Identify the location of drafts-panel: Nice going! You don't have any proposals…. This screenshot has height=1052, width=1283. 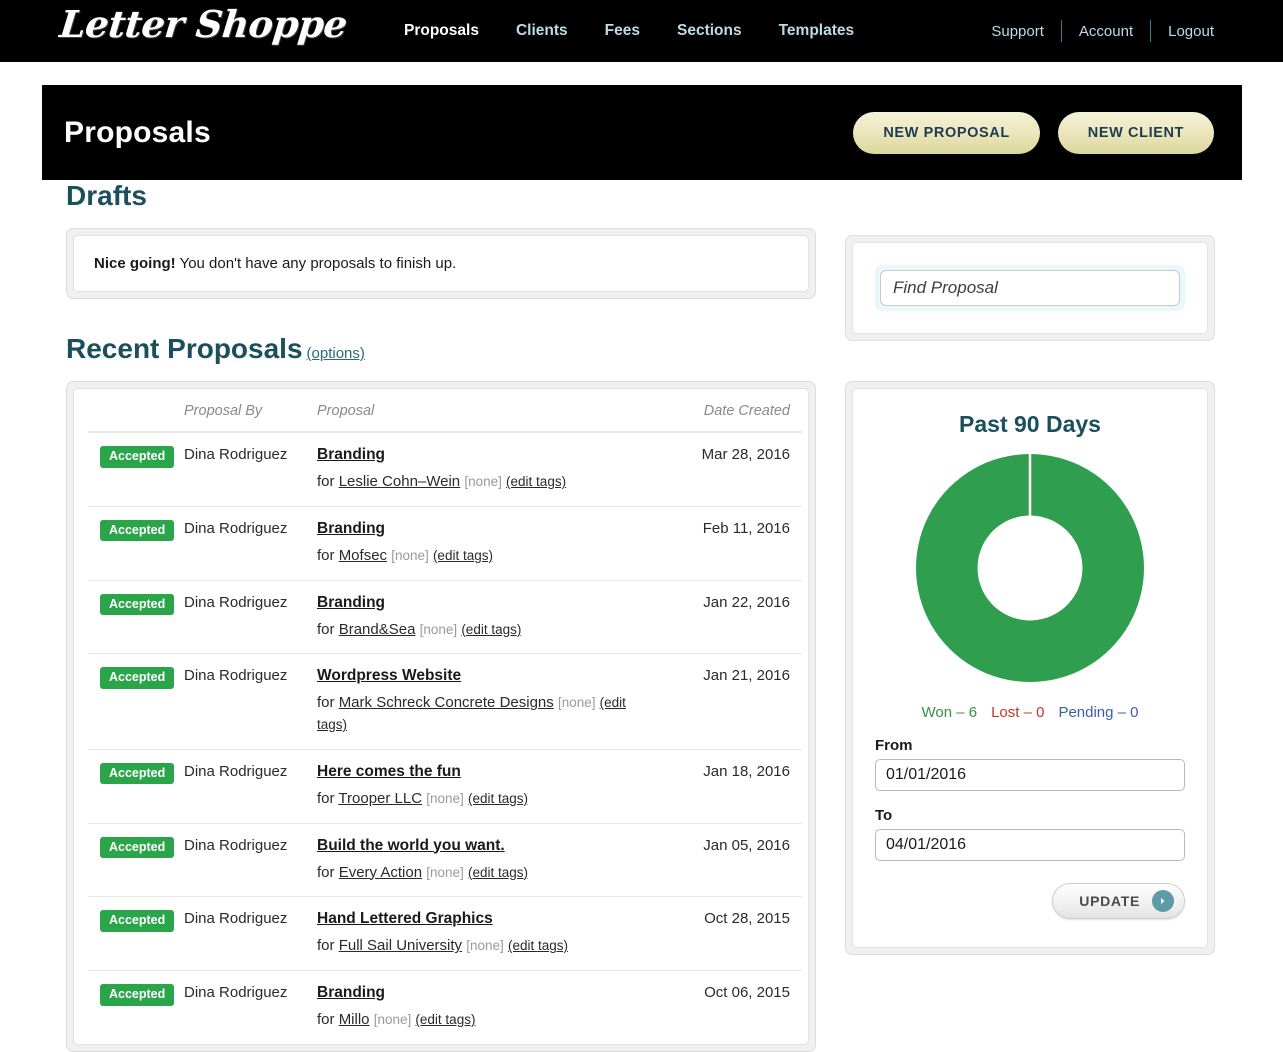
(441, 263).